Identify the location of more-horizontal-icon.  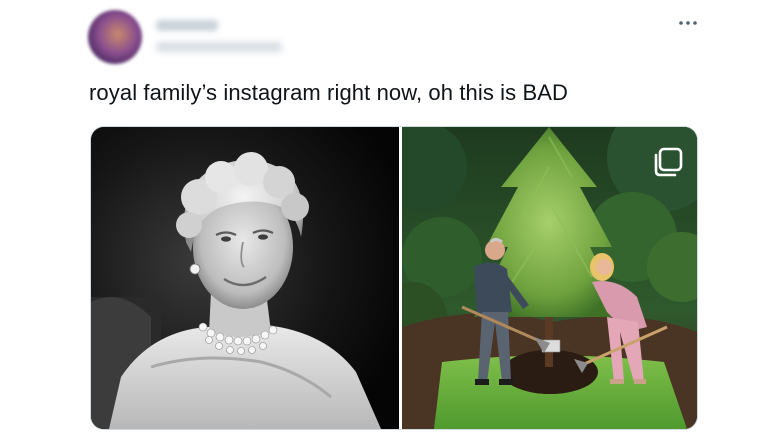
(688, 23).